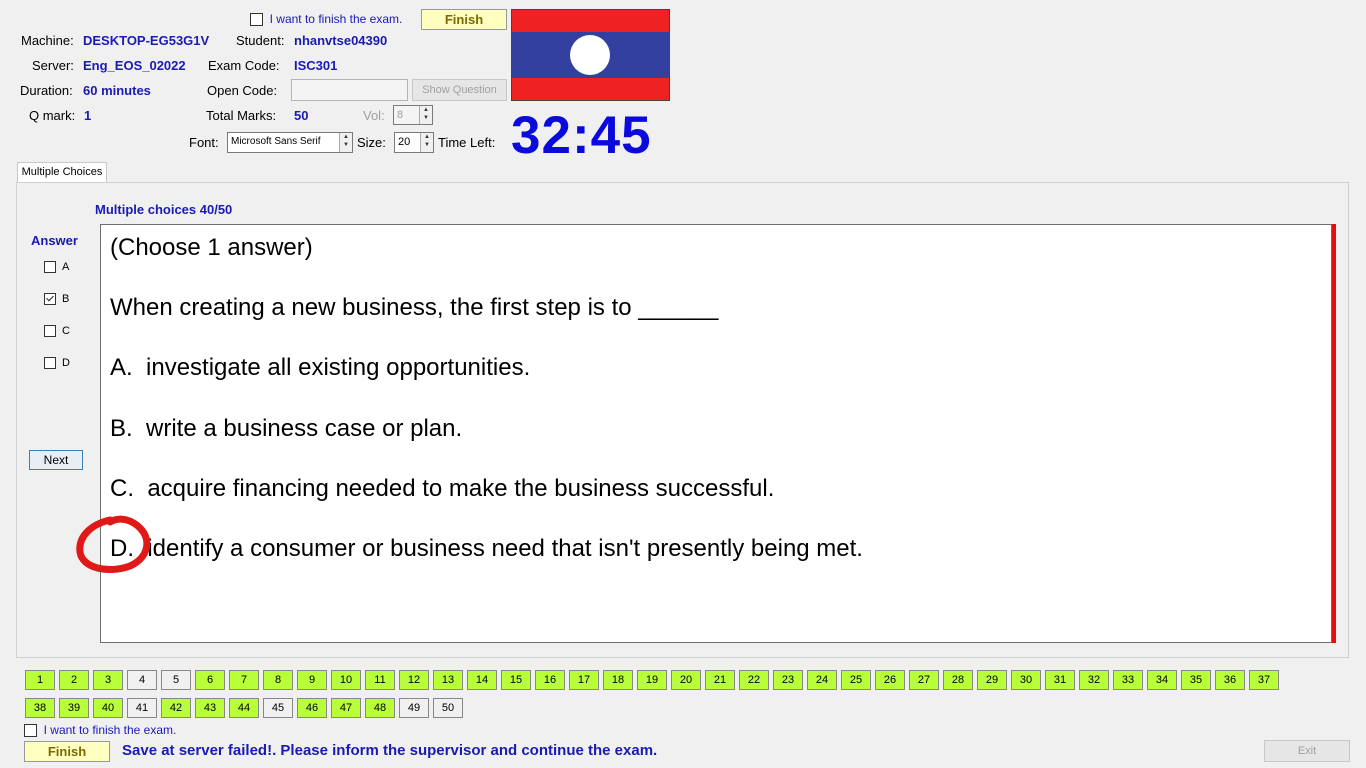 This screenshot has width=1366, height=768. I want to click on duration-value: 60 minutes, so click(117, 90).